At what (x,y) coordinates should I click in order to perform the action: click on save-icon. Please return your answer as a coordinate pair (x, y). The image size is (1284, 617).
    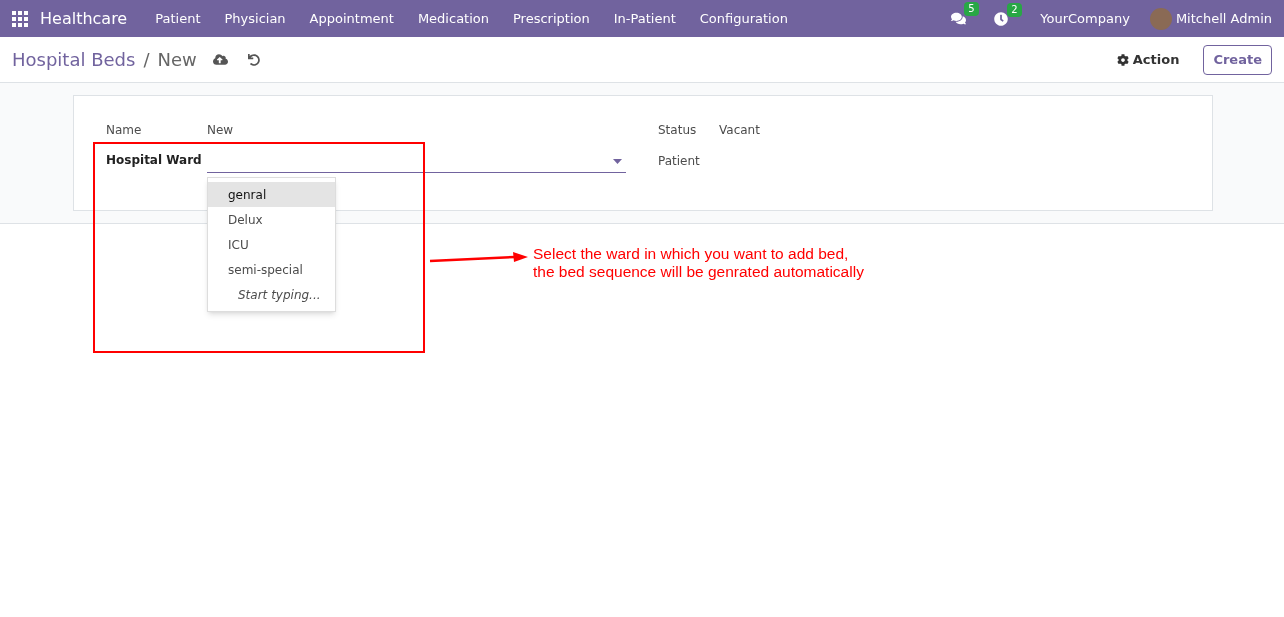
    Looking at the image, I should click on (220, 59).